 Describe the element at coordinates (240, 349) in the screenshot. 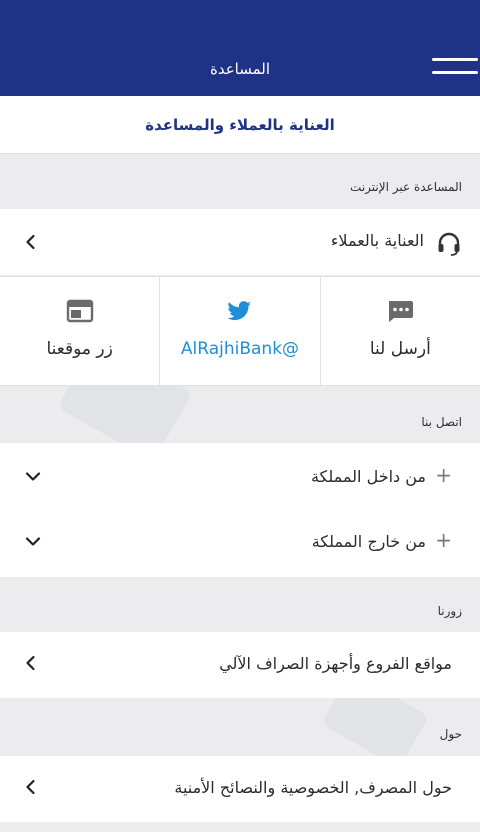

I see `twitter-handle-link: AlRajhiBank@` at that location.